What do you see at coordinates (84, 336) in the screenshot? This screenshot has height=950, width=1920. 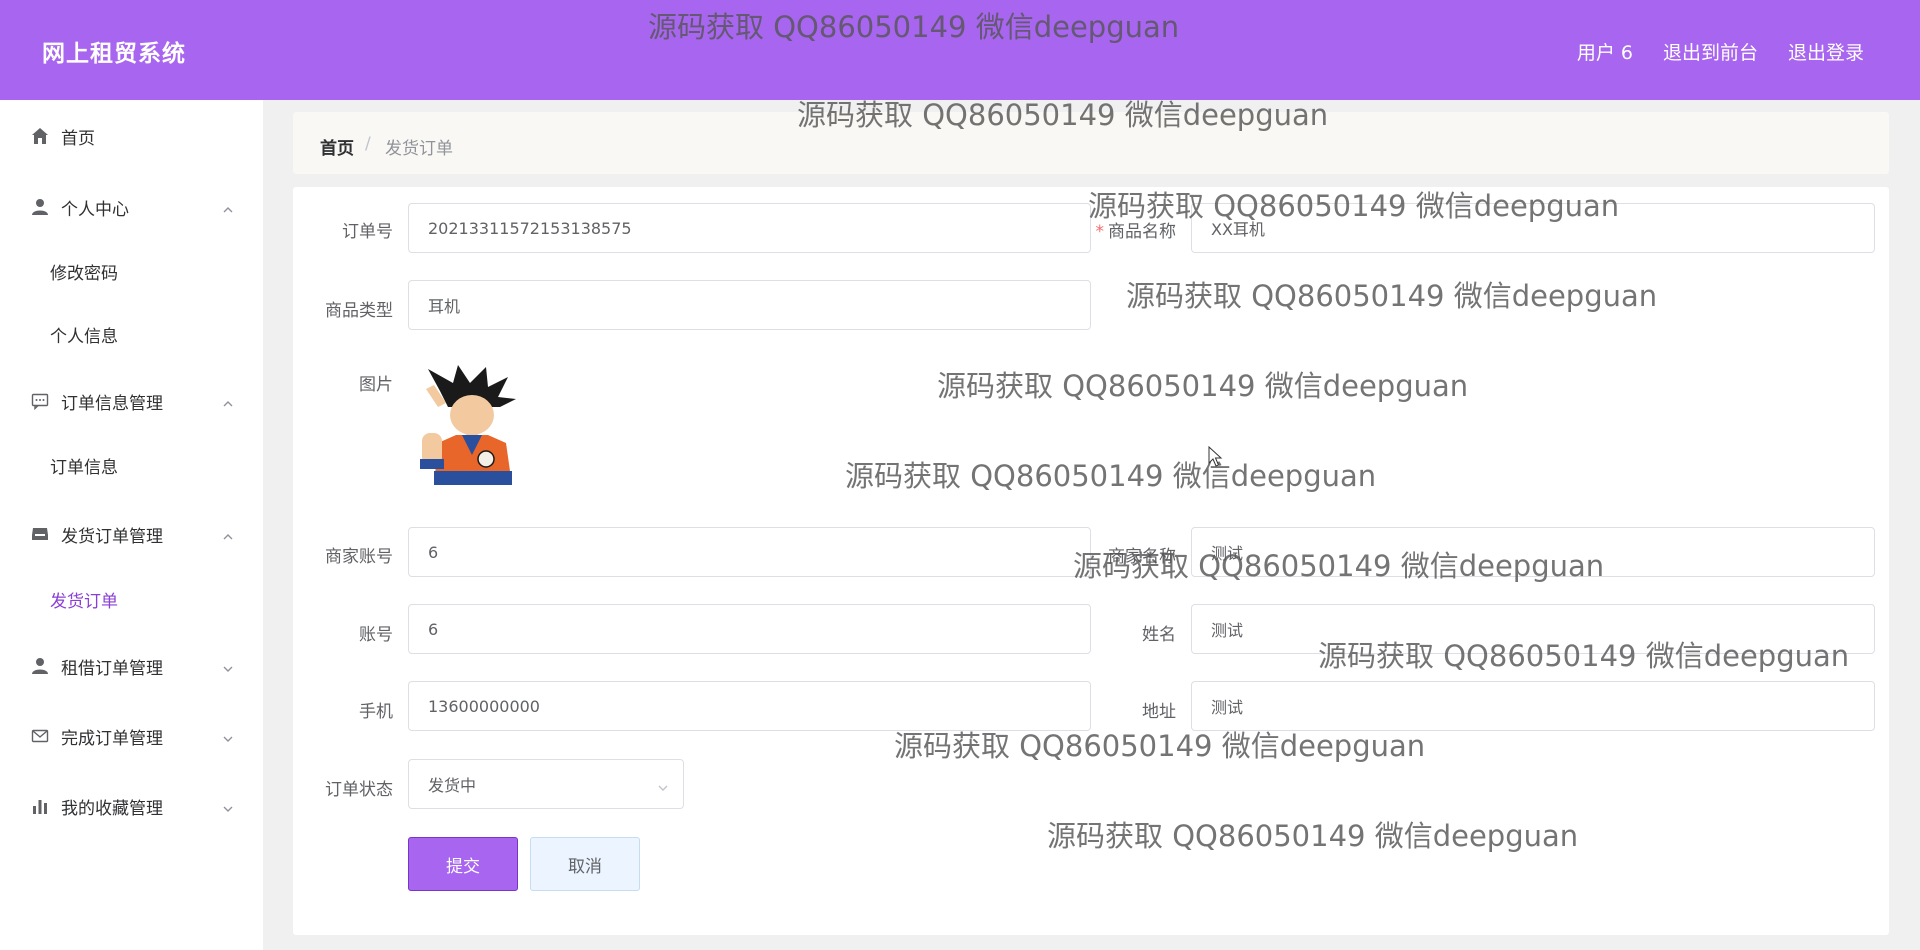 I see `sidebar-subitem-label: 个人信息` at bounding box center [84, 336].